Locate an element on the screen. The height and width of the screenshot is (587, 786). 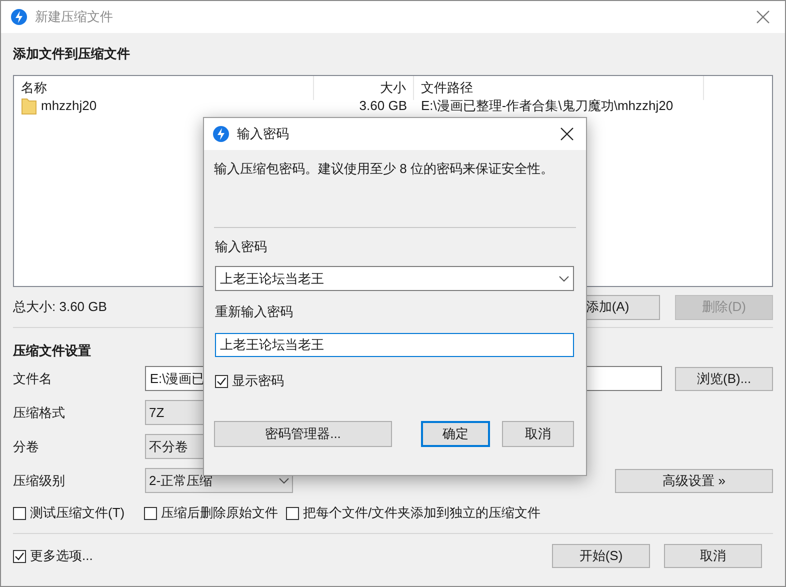
total-size: 总大小: 3.60 GB is located at coordinates (60, 307).